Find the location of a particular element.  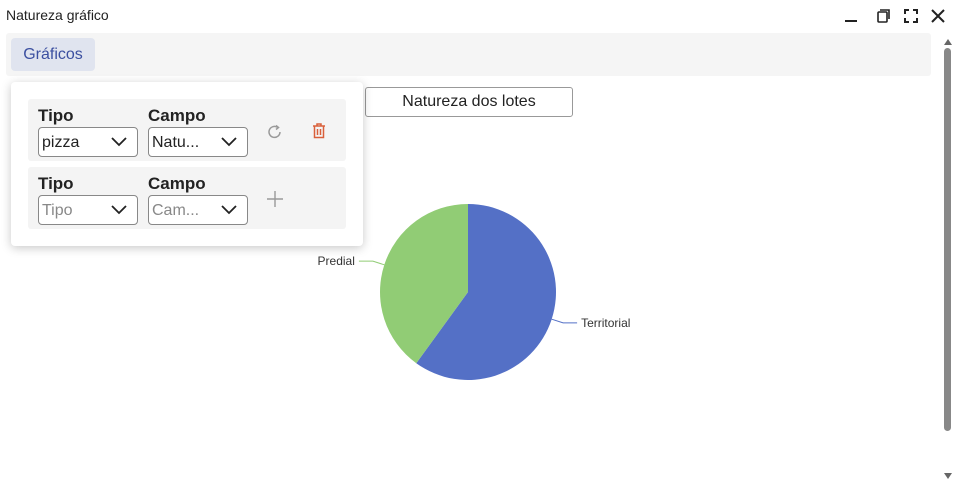

scroll-down-arrow-icon is located at coordinates (948, 476).